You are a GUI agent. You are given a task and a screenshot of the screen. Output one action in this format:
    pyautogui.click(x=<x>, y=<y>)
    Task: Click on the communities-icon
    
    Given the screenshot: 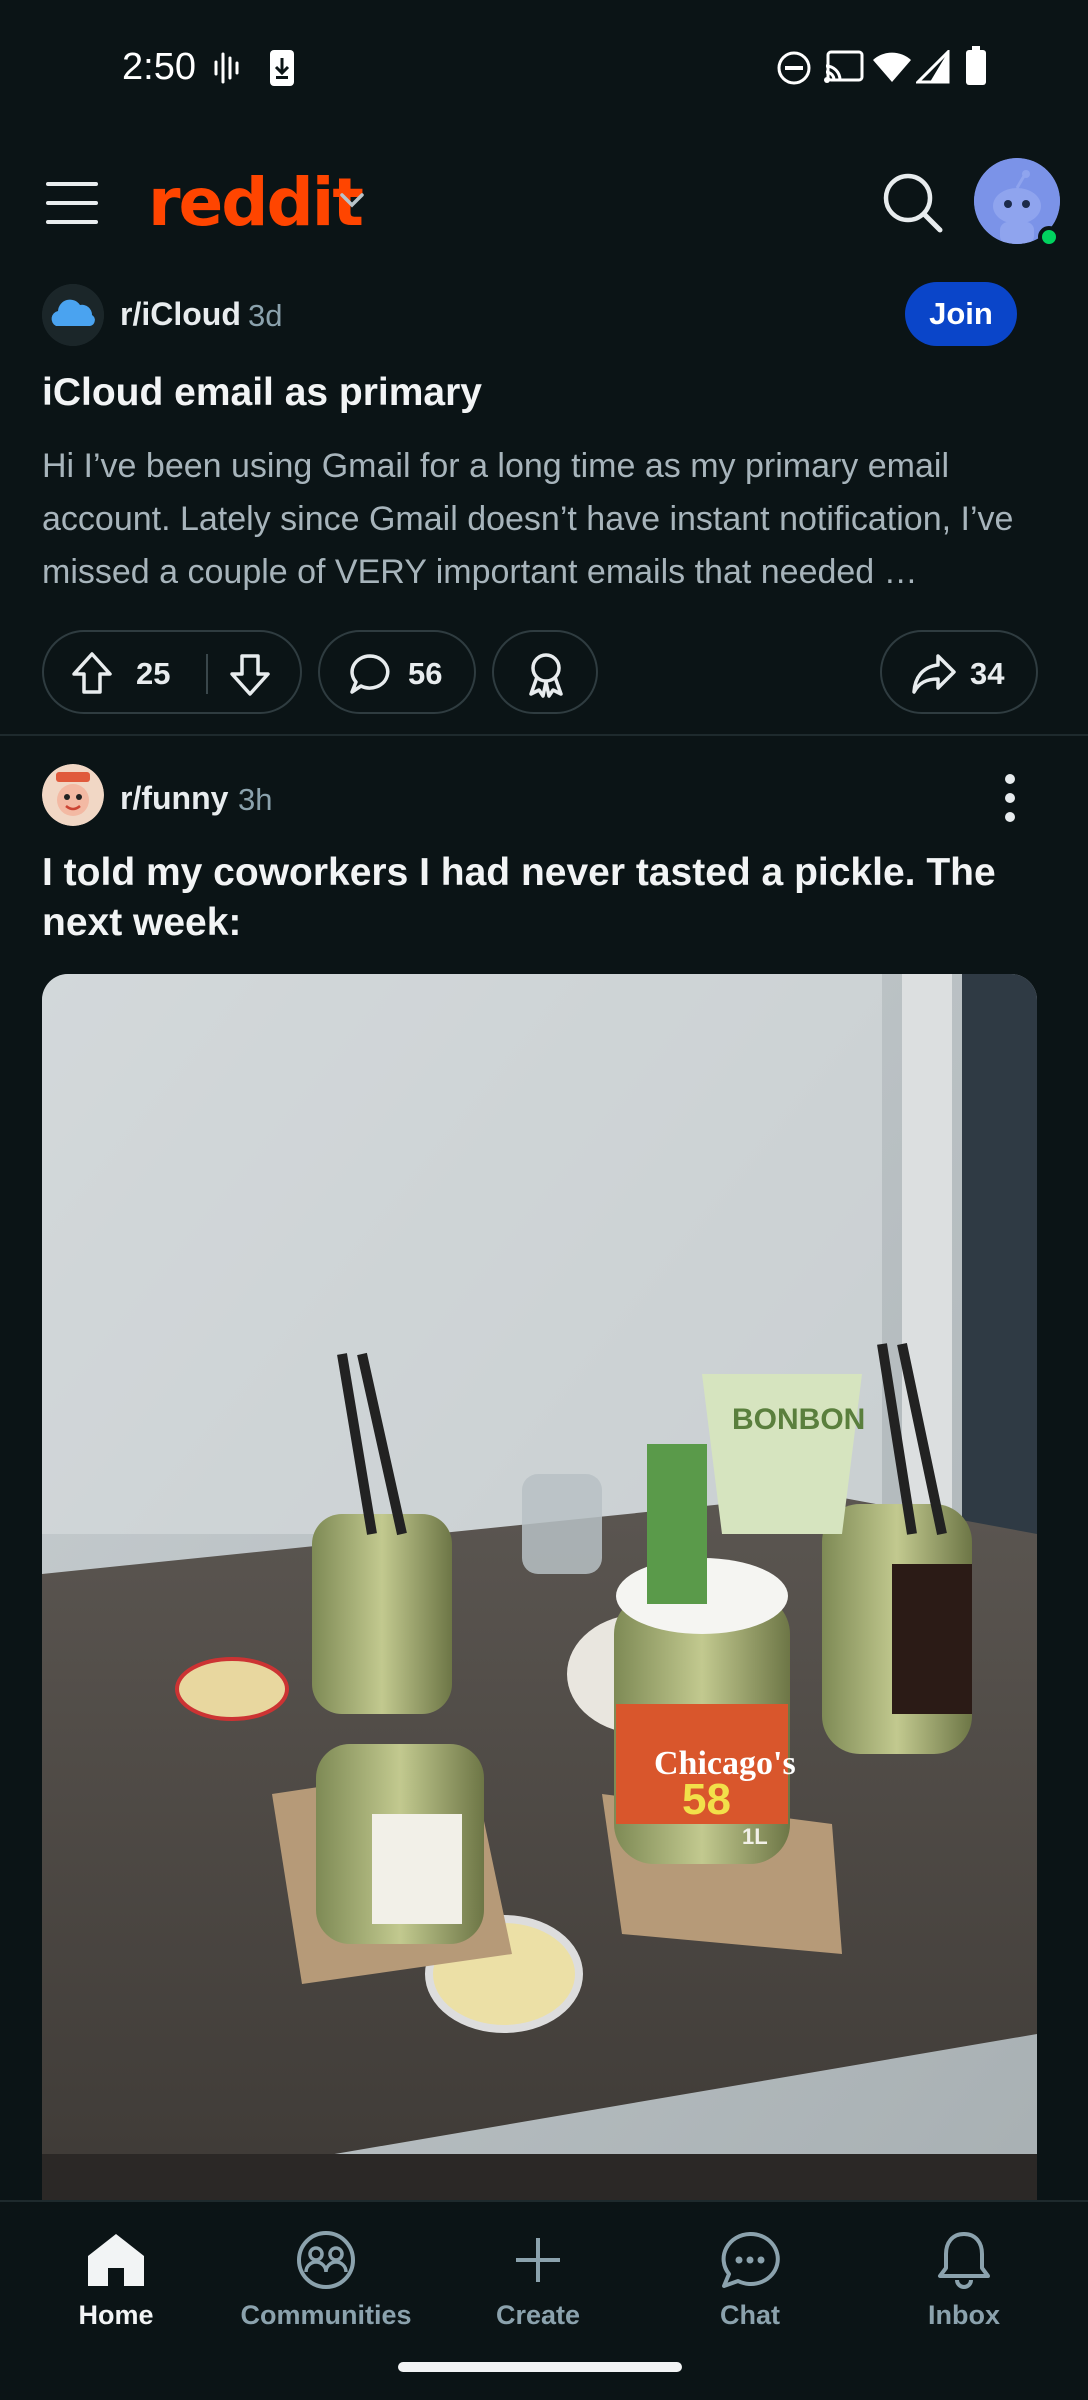 What is the action you would take?
    pyautogui.click(x=326, y=2260)
    